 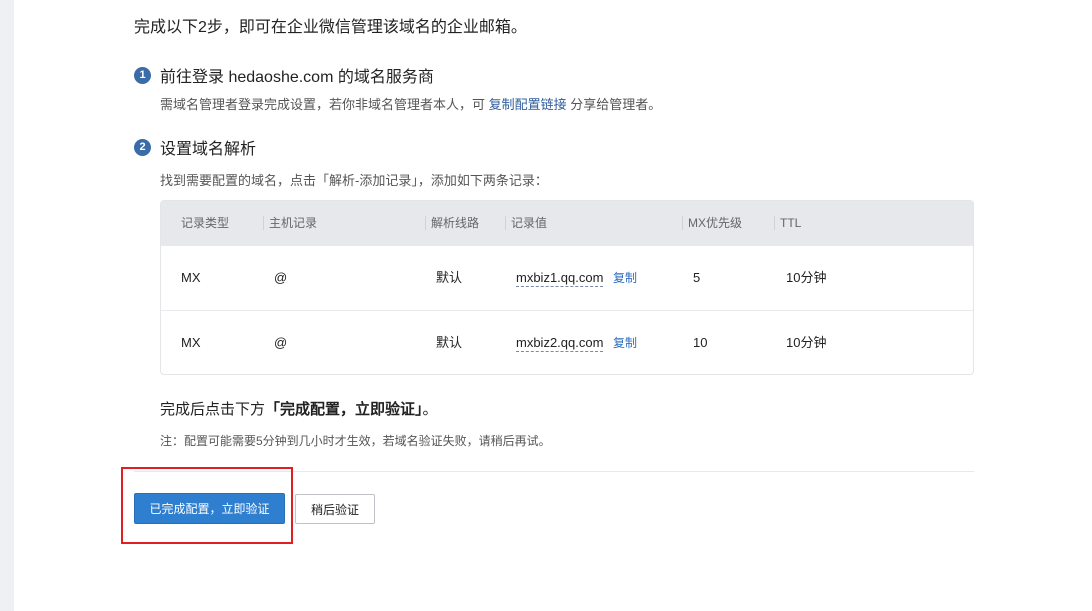 What do you see at coordinates (791, 223) in the screenshot?
I see `header-ttl: TTL` at bounding box center [791, 223].